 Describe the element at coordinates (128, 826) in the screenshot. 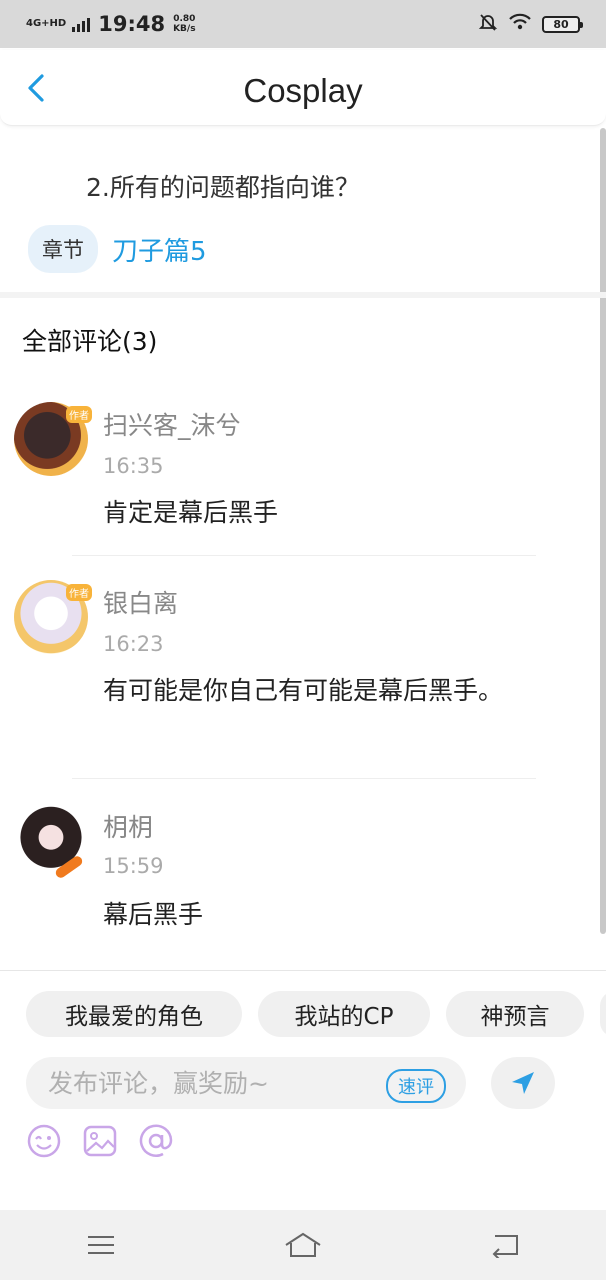

I see `comment-username: 枂枂` at that location.